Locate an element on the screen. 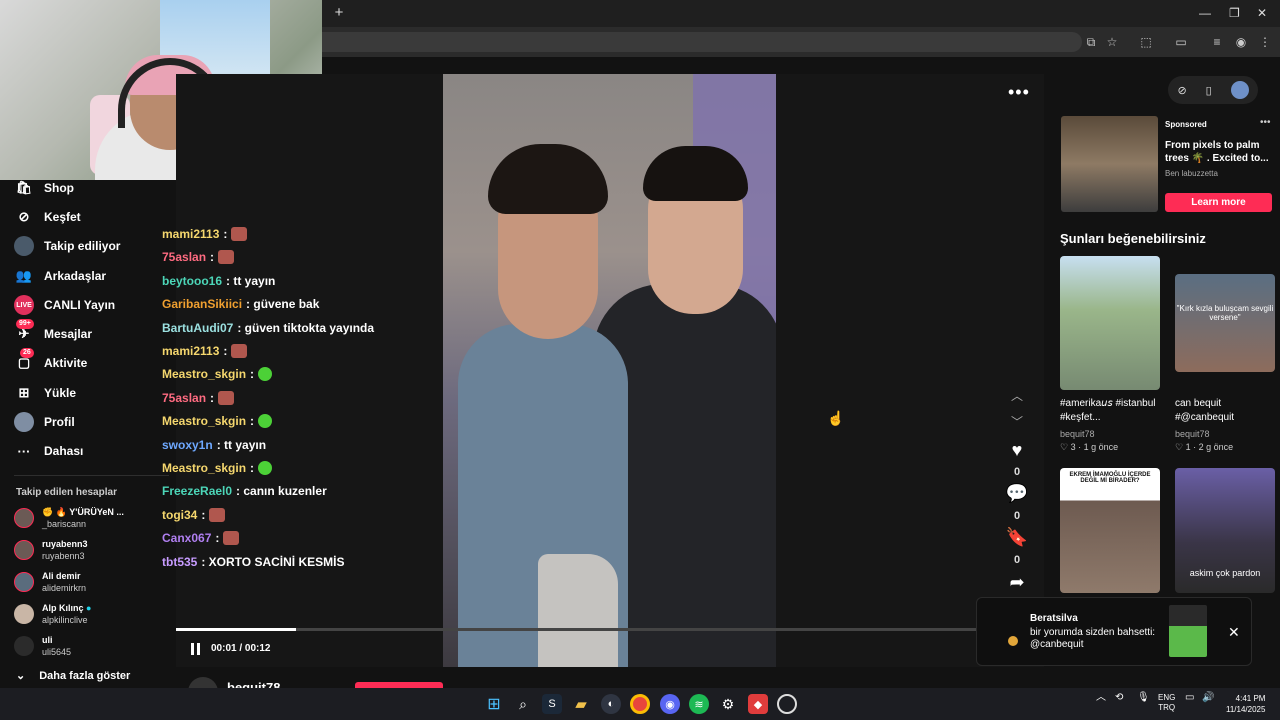  close-icon: ✕ is located at coordinates (1234, 632).